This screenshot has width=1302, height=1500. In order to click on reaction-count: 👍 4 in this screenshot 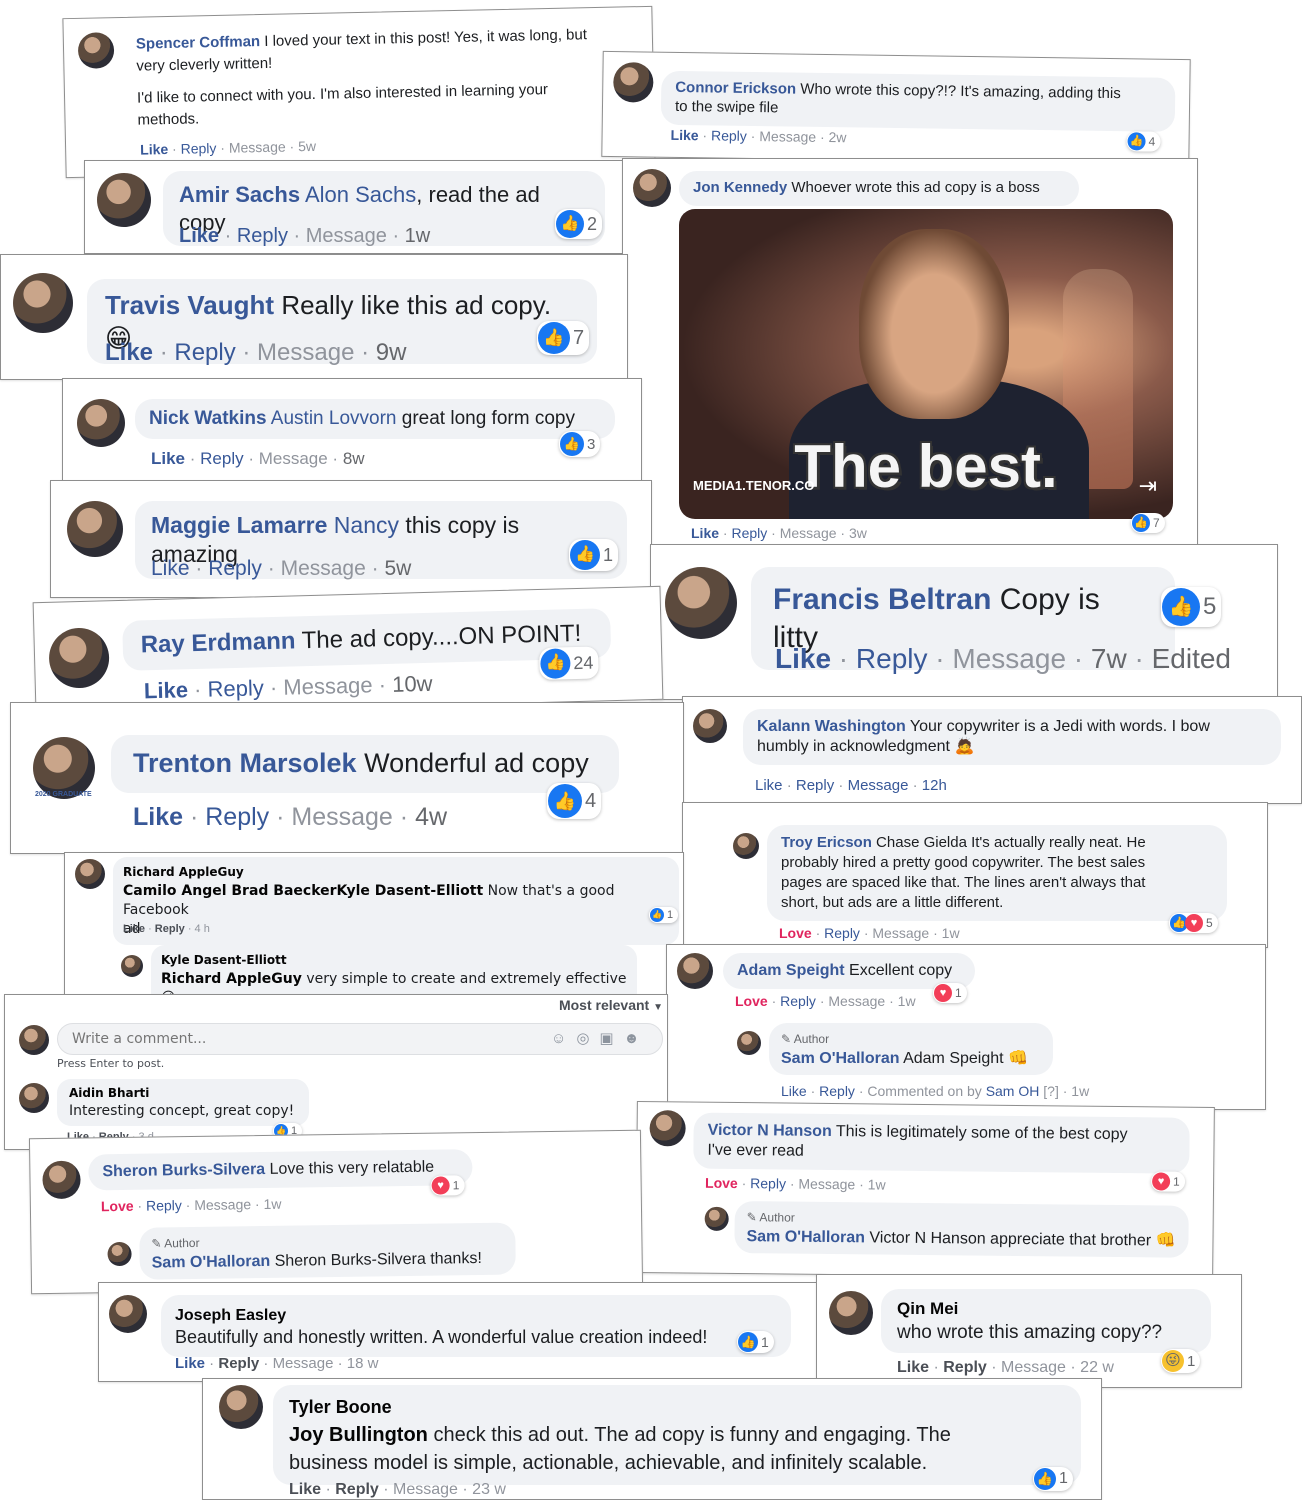, I will do `click(1143, 141)`.